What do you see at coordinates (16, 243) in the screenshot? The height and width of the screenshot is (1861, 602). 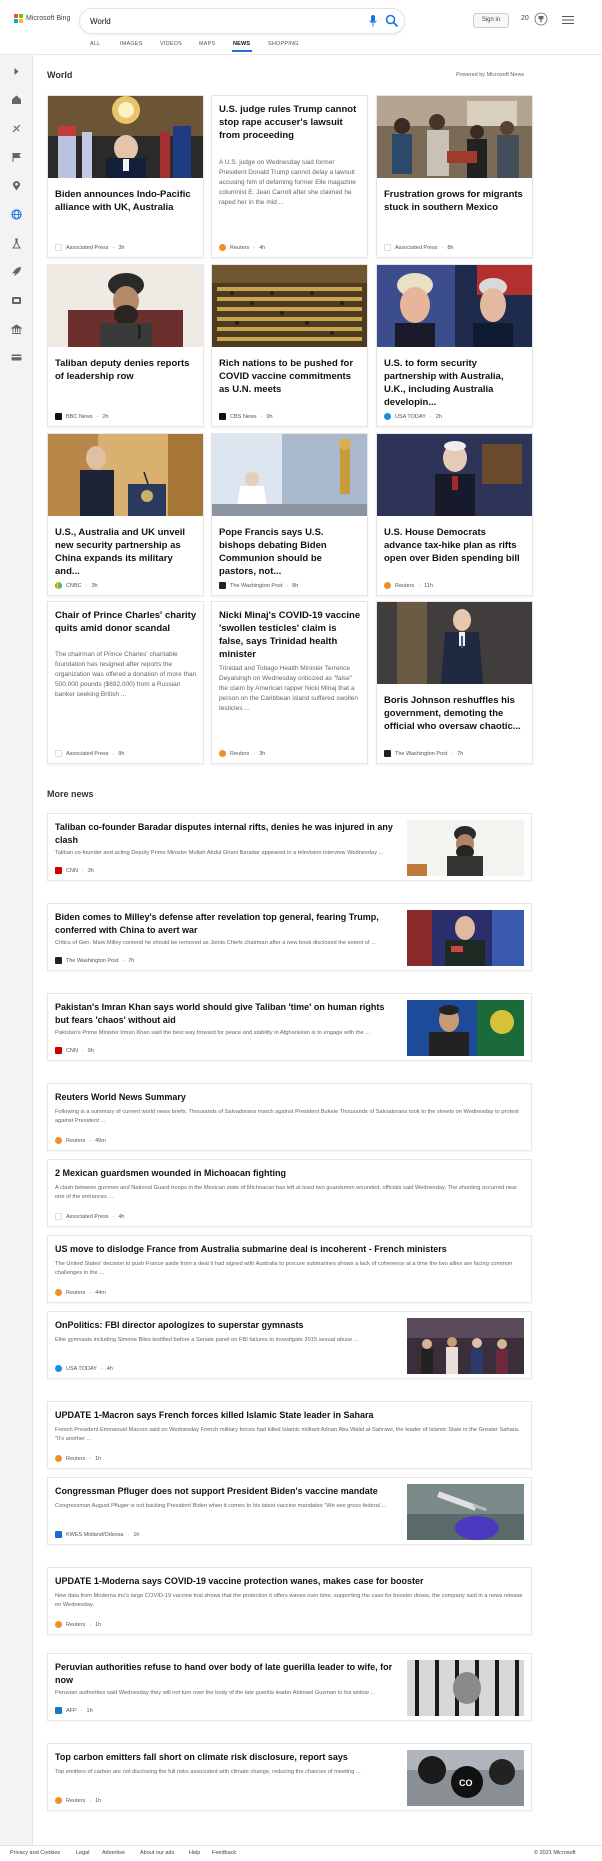 I see `science-icon` at bounding box center [16, 243].